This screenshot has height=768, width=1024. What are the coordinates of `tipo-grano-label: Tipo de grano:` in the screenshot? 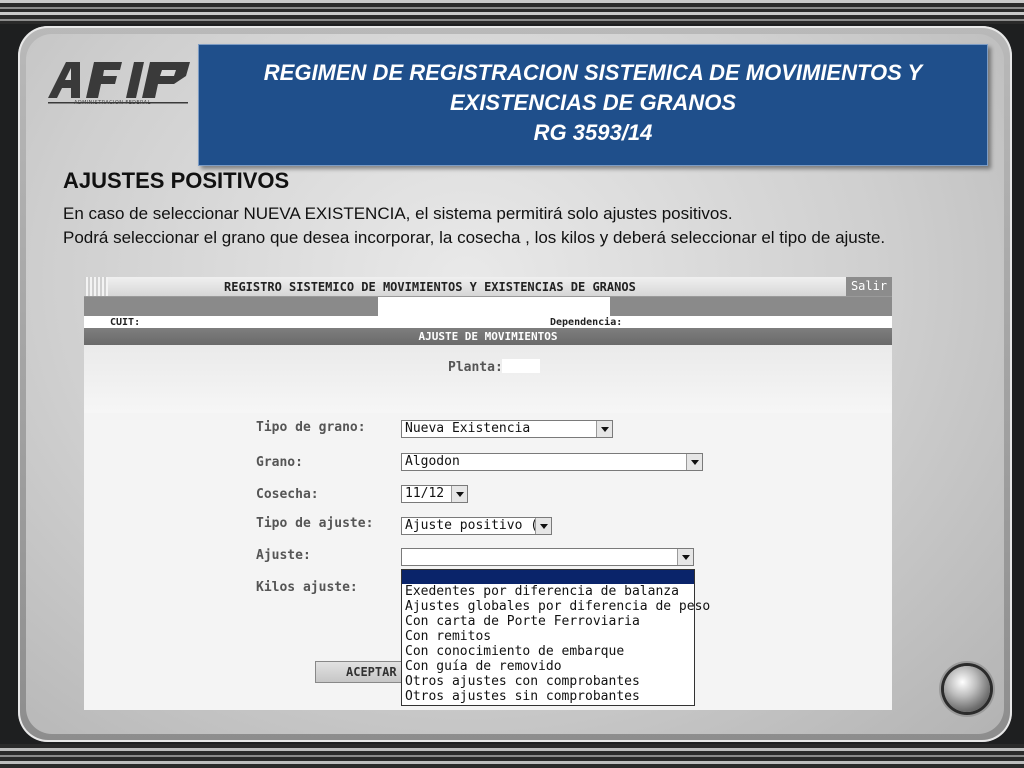 It's located at (311, 427).